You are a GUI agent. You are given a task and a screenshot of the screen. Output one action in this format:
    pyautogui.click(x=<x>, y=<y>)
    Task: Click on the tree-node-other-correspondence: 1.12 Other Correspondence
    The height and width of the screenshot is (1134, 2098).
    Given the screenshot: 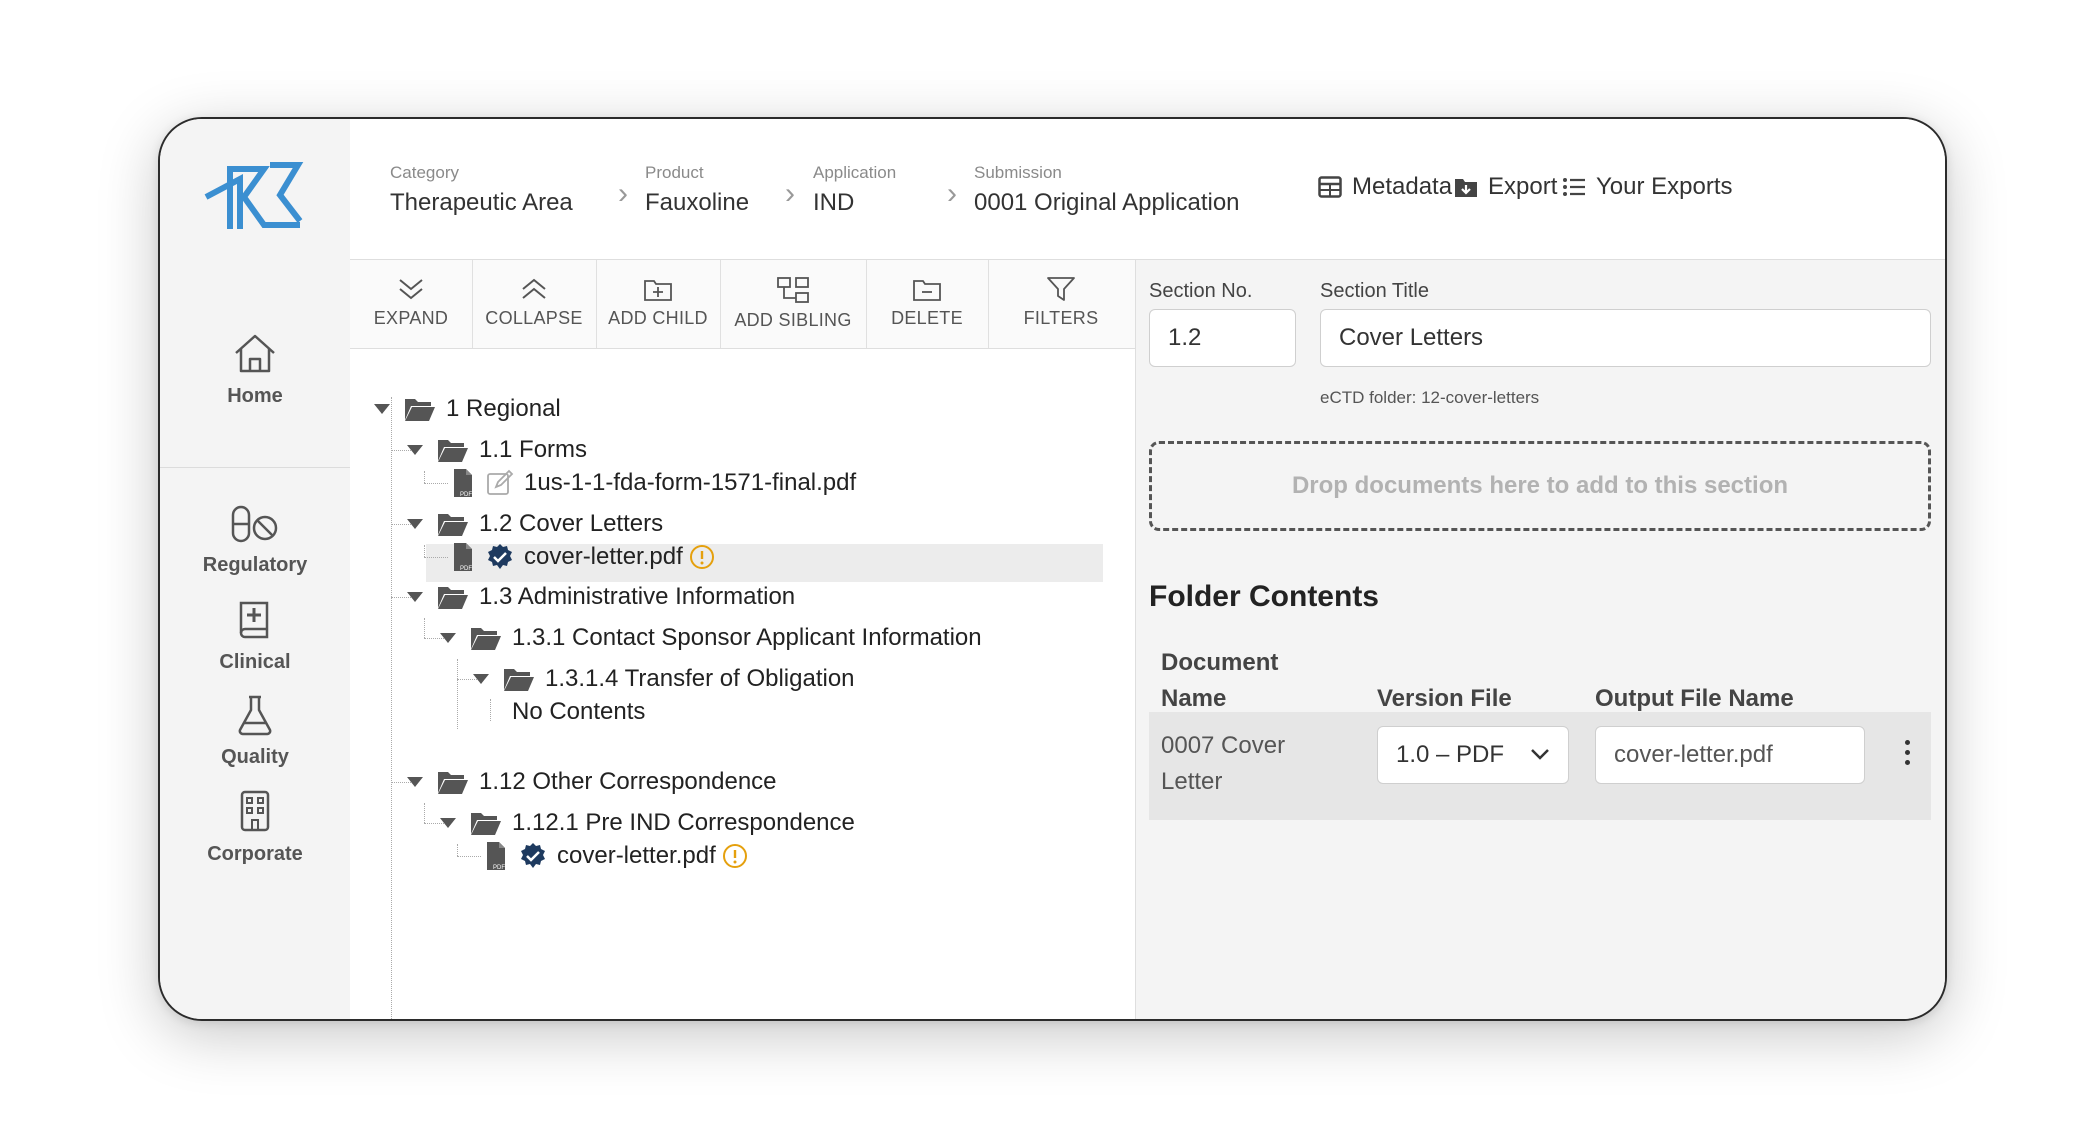 What is the action you would take?
    pyautogui.click(x=592, y=782)
    